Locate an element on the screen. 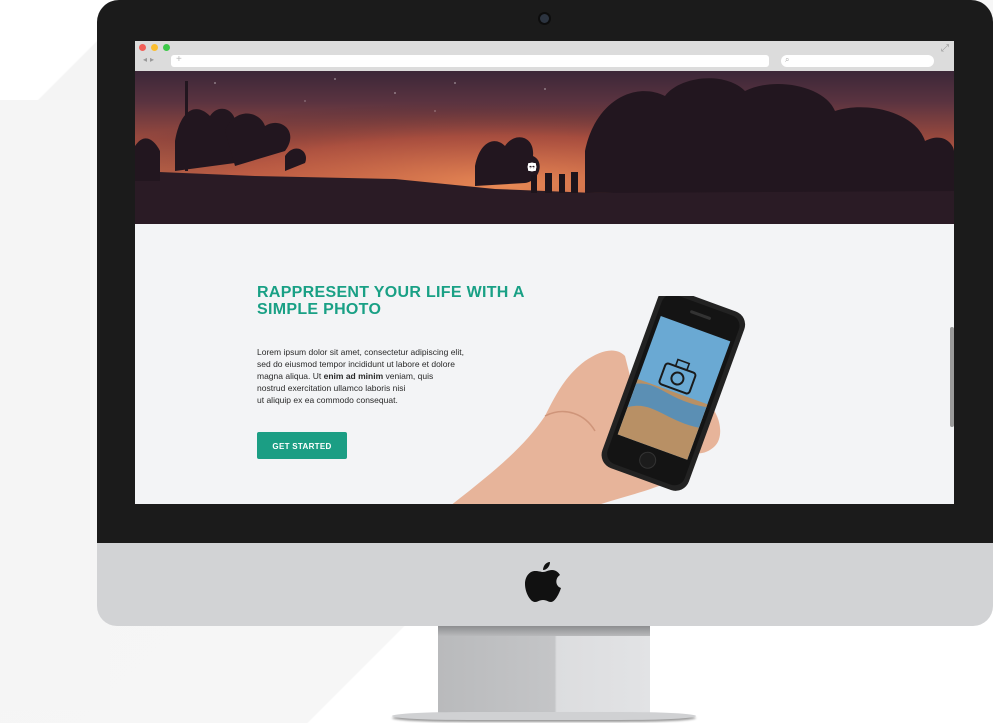 Image resolution: width=993 pixels, height=723 pixels. window-minimize-button is located at coordinates (154, 47).